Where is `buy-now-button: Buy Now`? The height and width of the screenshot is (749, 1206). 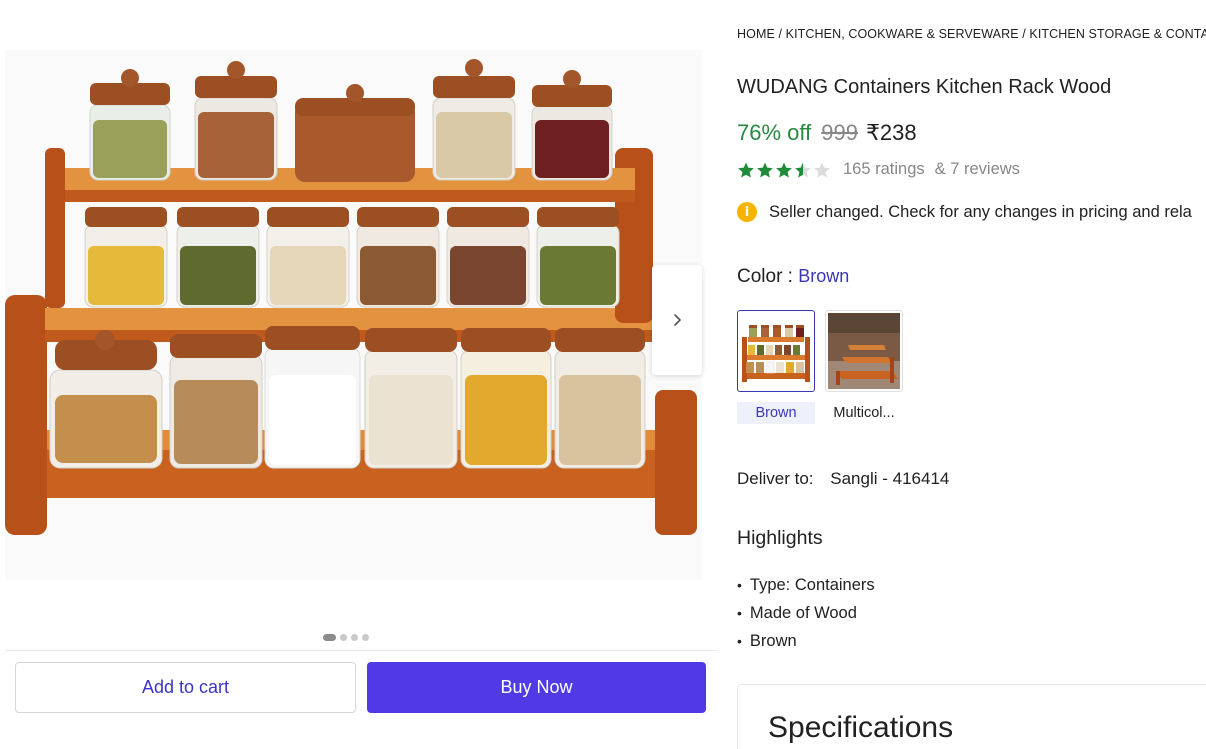 buy-now-button: Buy Now is located at coordinates (536, 687).